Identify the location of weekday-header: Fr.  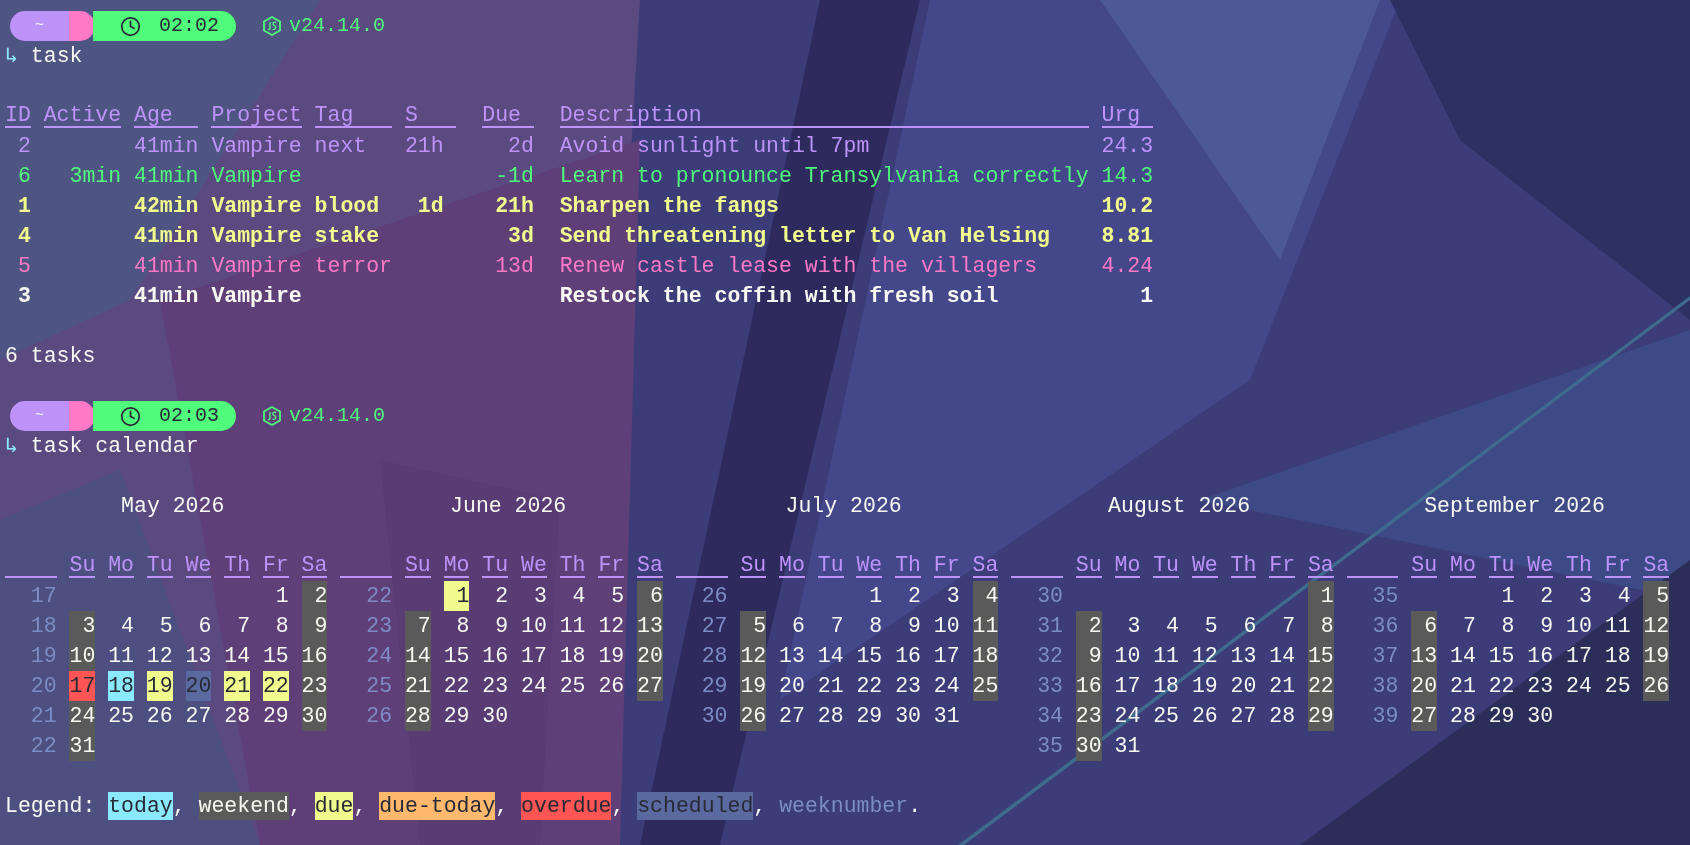
(1617, 565).